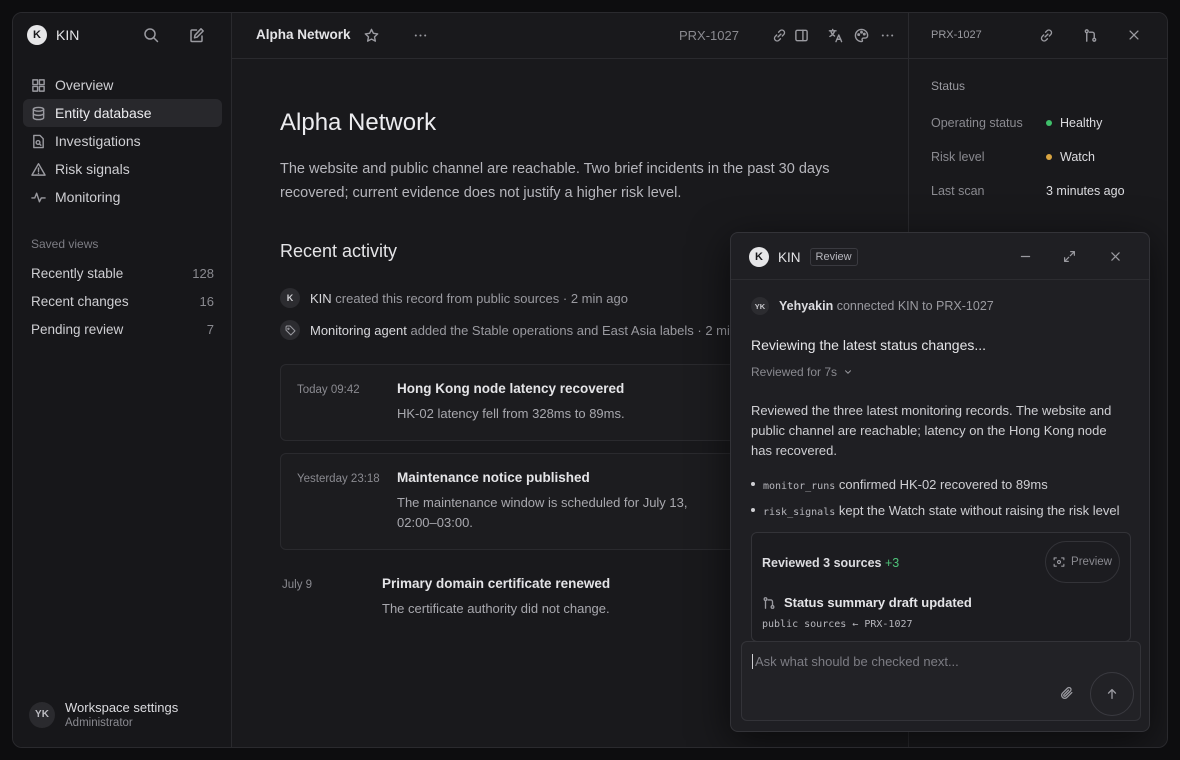 The height and width of the screenshot is (760, 1180). What do you see at coordinates (1082, 562) in the screenshot?
I see `preview-button: Preview` at bounding box center [1082, 562].